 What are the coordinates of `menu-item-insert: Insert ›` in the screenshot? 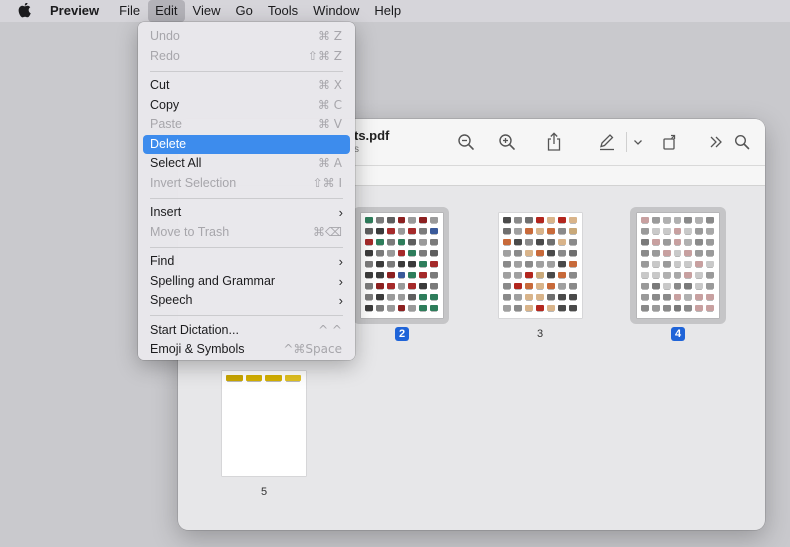 It's located at (246, 213).